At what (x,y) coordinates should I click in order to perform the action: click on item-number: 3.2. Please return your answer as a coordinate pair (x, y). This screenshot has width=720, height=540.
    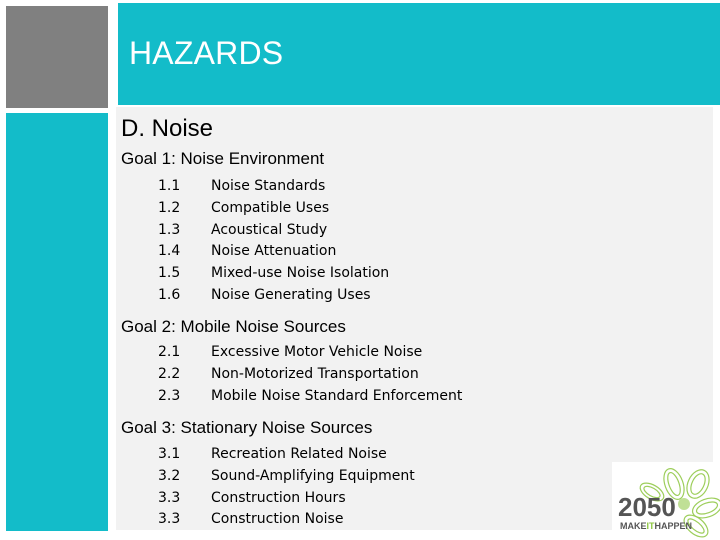
    Looking at the image, I should click on (169, 475).